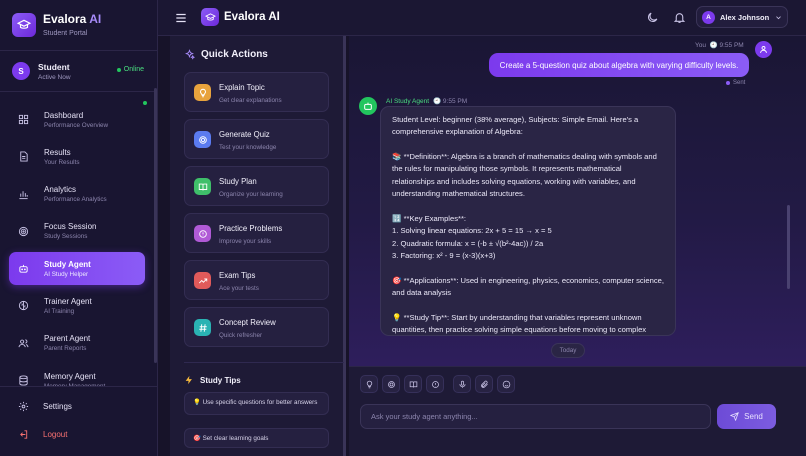 Image resolution: width=806 pixels, height=456 pixels. I want to click on user-avatar-icon, so click(763, 49).